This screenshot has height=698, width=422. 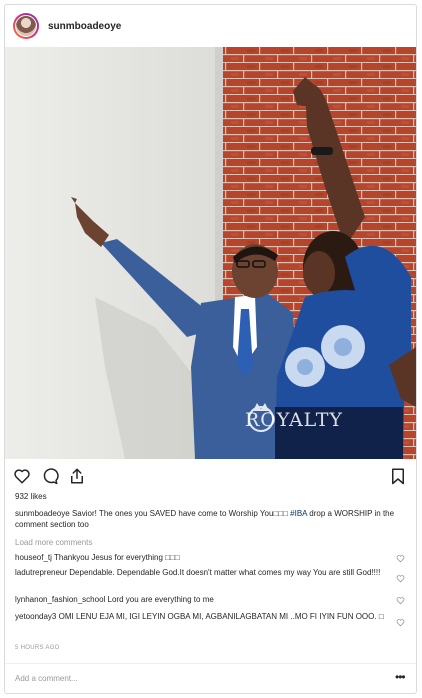 What do you see at coordinates (210, 663) in the screenshot?
I see `divider` at bounding box center [210, 663].